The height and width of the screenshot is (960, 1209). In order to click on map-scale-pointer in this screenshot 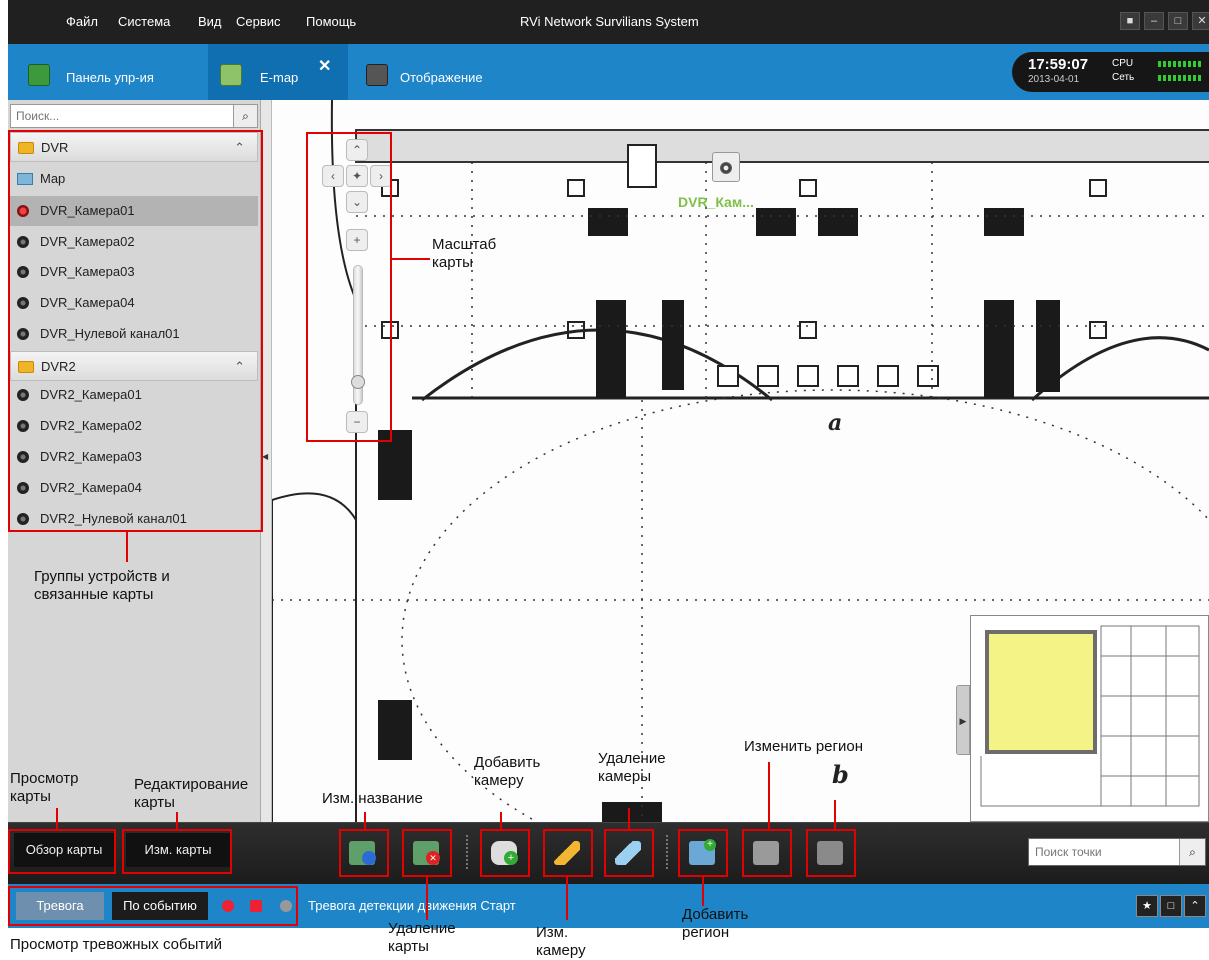, I will do `click(411, 259)`.